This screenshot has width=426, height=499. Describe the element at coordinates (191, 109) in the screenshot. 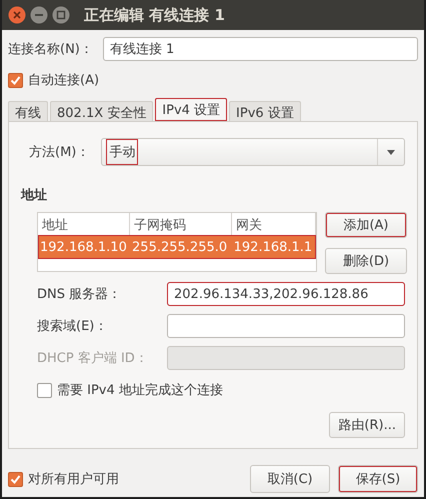

I see `tab: IPv4 设置` at that location.